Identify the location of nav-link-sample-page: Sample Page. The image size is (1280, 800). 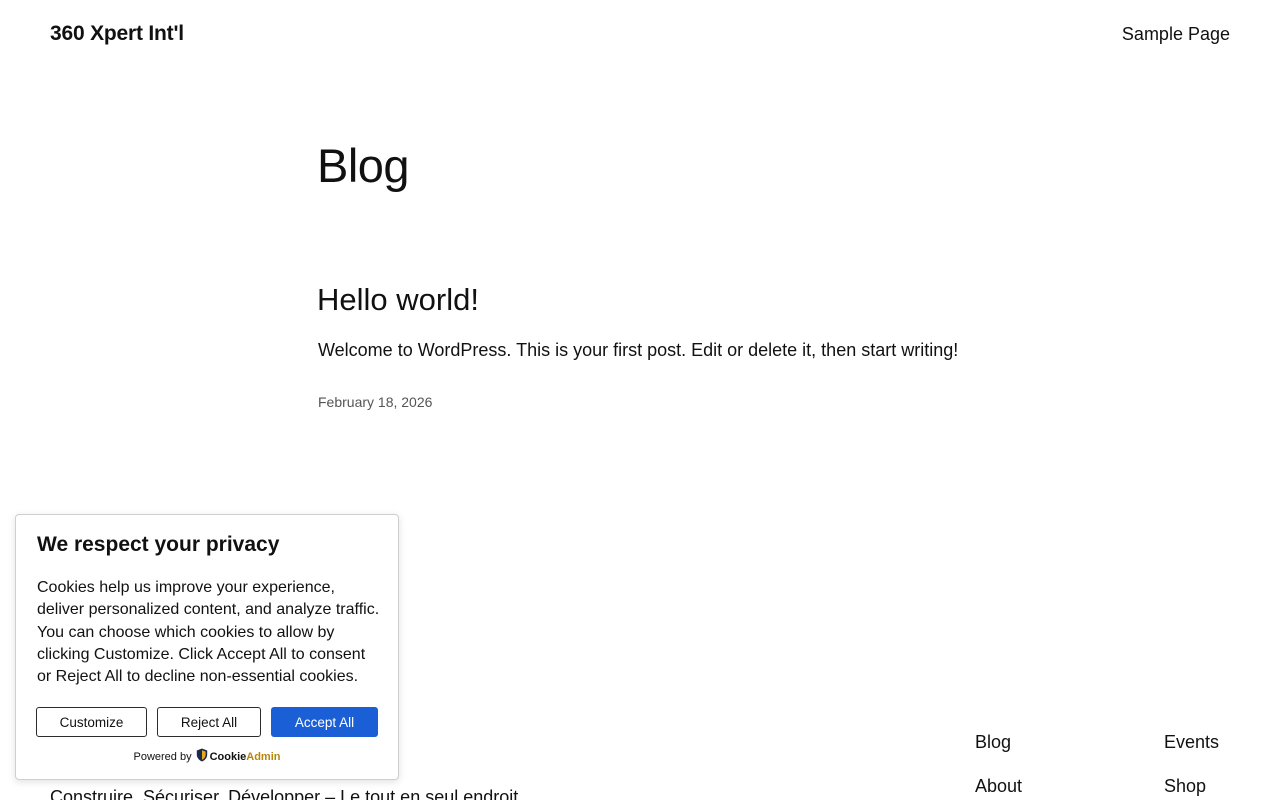
(1176, 34).